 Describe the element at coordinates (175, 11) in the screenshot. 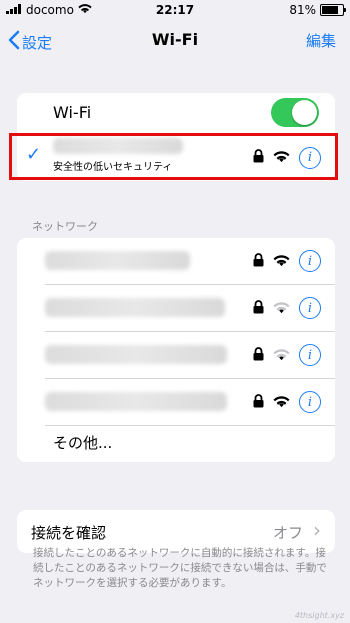

I see `status-bar: docomo 22:17 81%` at that location.